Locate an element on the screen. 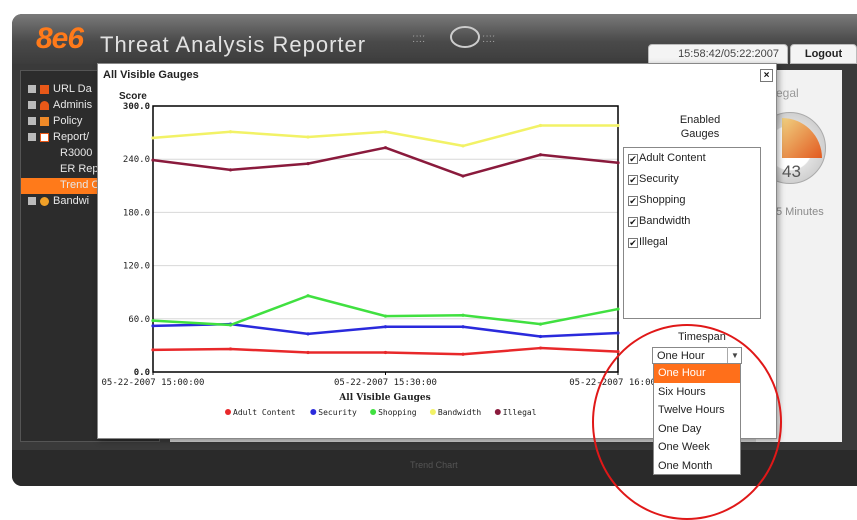 This screenshot has height=520, width=857. y-tick-label: 0.0 is located at coordinates (142, 373).